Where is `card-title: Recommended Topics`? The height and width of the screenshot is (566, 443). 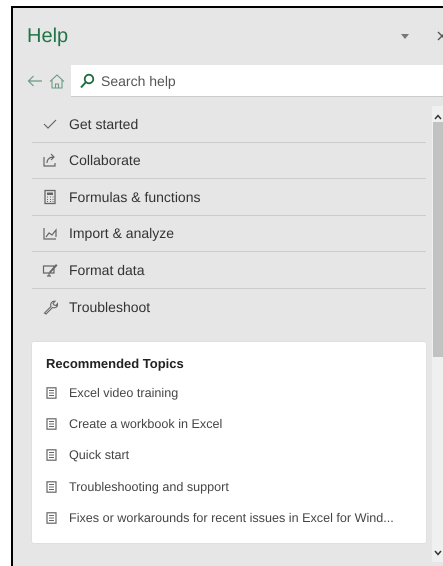
card-title: Recommended Topics is located at coordinates (115, 363).